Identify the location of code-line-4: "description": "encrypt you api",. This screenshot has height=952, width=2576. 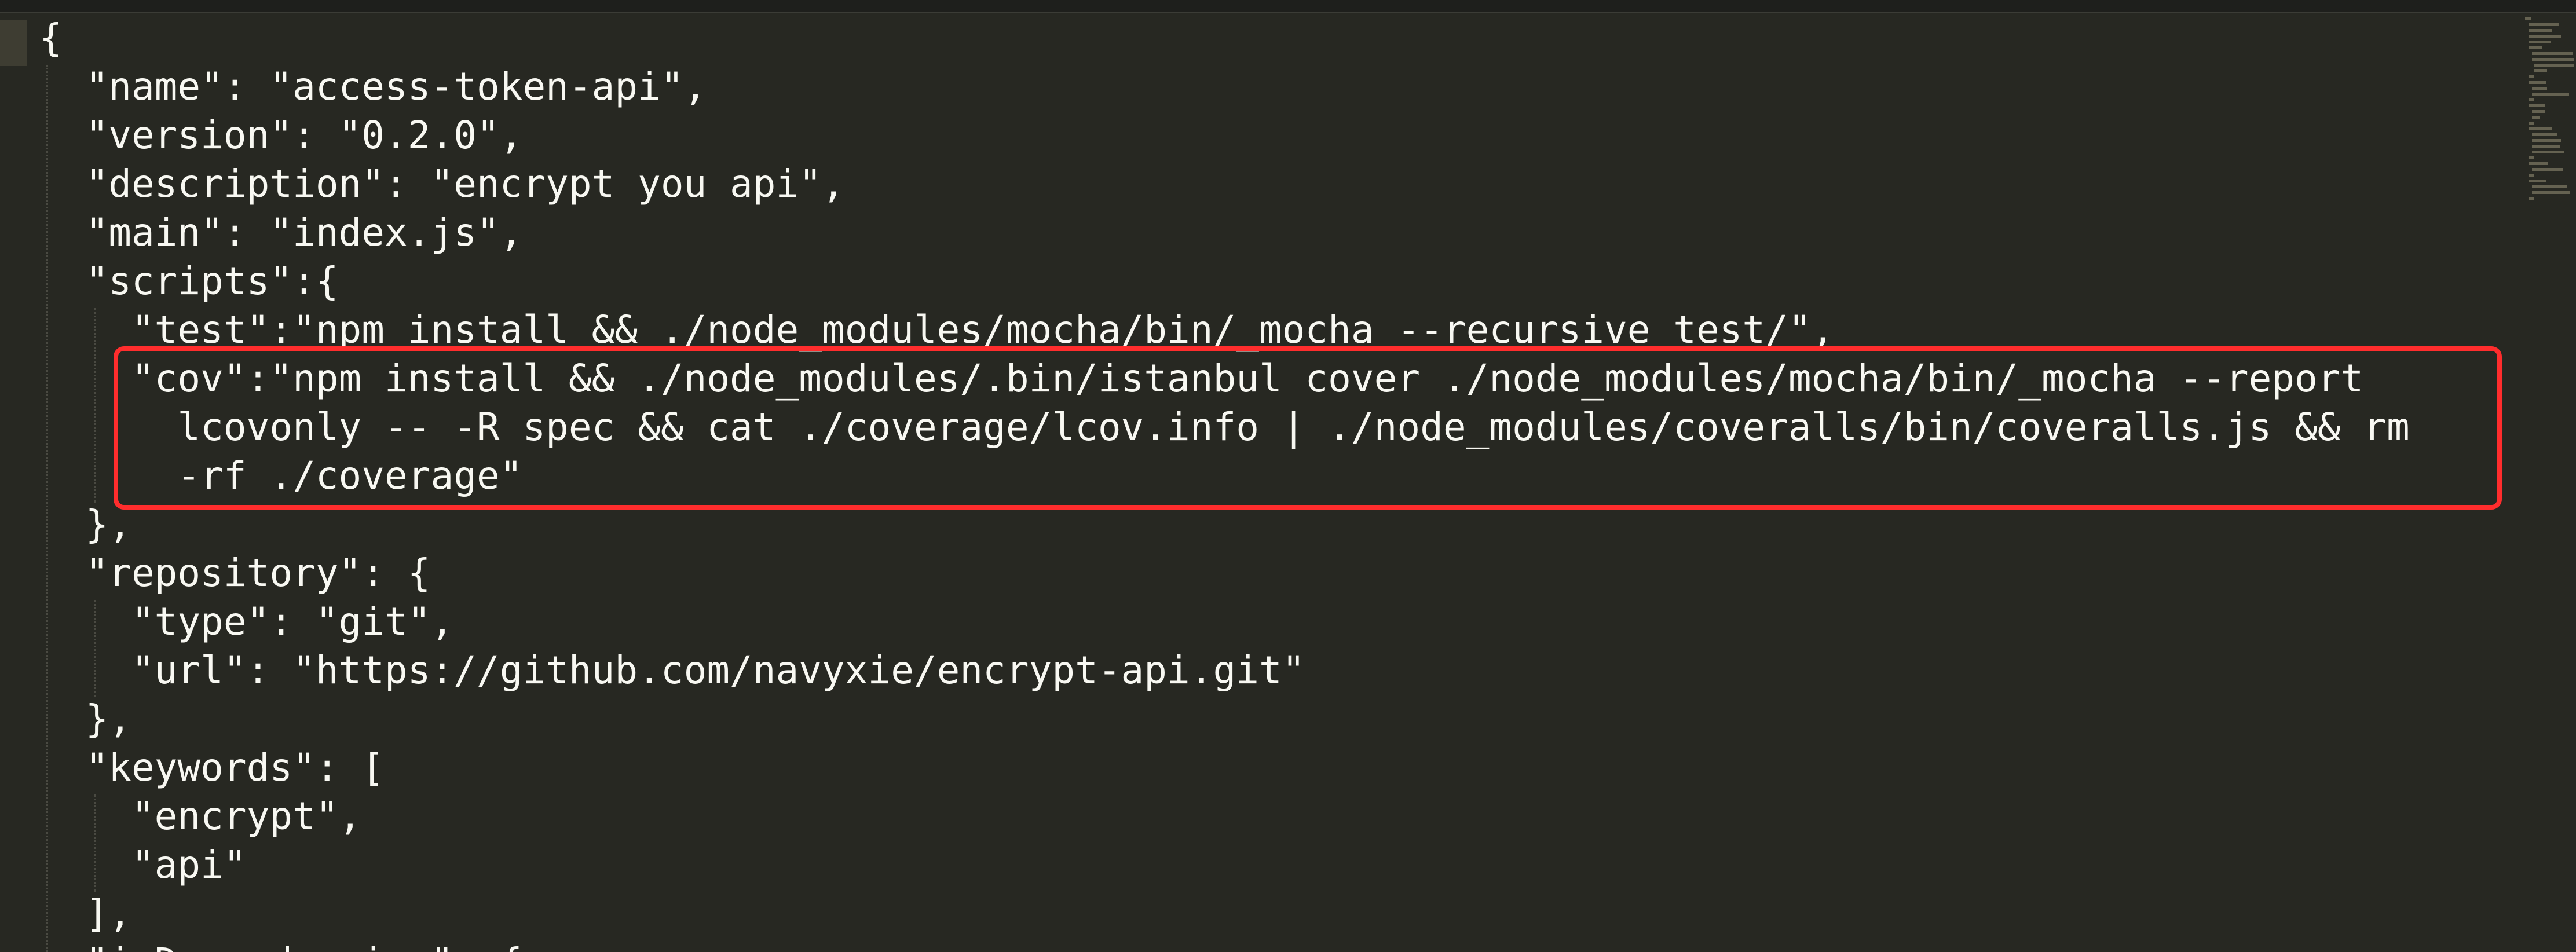
(441, 184).